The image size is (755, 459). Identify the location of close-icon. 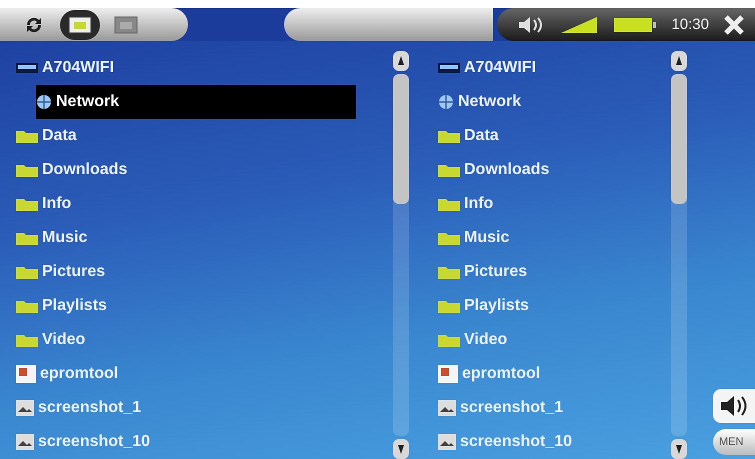
(734, 25).